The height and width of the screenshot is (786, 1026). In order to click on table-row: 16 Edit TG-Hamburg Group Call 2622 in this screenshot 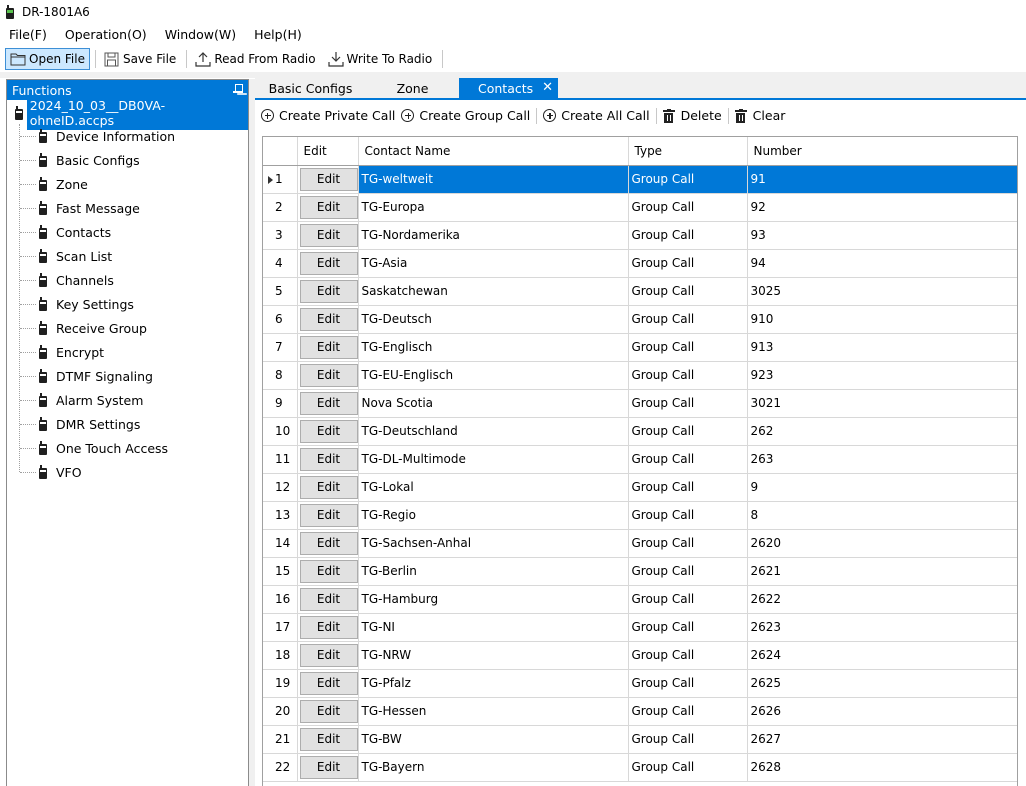, I will do `click(640, 599)`.